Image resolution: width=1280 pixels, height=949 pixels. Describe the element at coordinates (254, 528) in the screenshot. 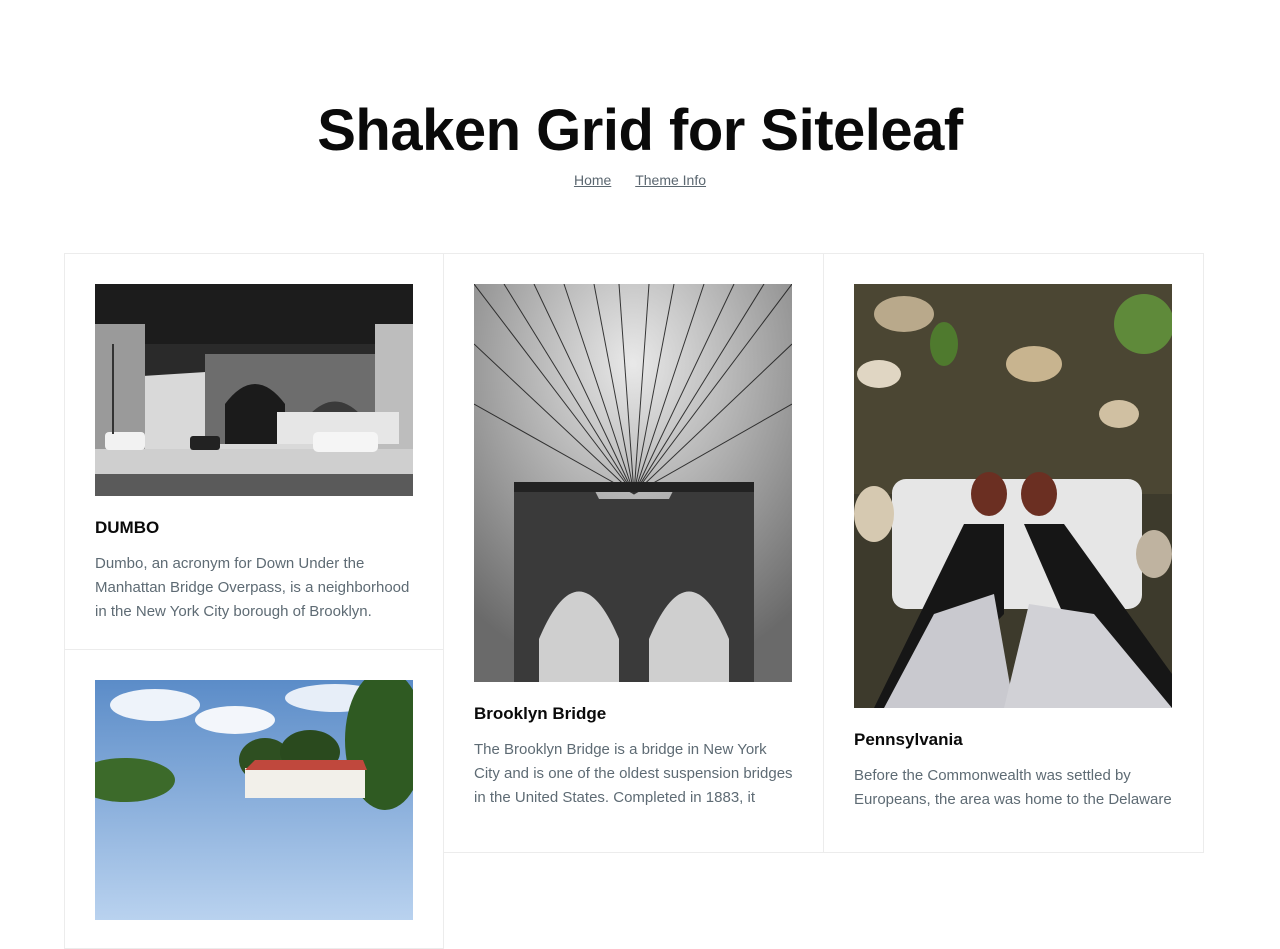

I see `post-title: DUMBO` at that location.